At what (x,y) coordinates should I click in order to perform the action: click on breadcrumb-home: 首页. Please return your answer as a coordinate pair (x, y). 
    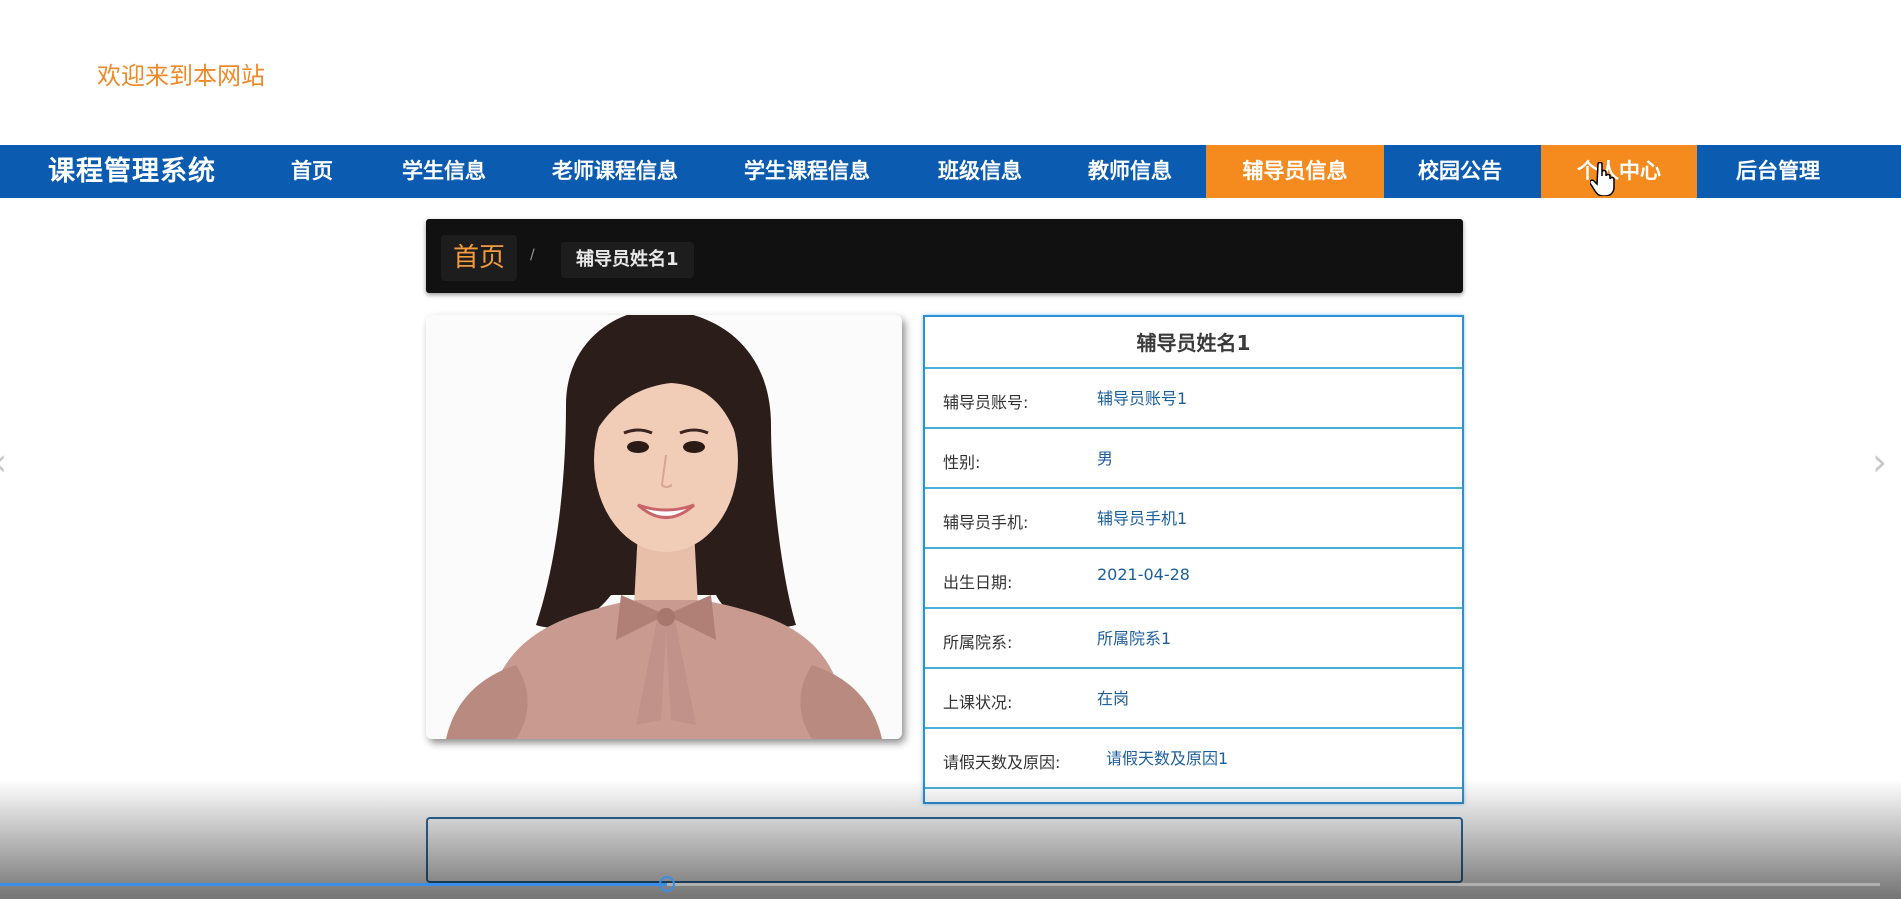
    Looking at the image, I should click on (479, 258).